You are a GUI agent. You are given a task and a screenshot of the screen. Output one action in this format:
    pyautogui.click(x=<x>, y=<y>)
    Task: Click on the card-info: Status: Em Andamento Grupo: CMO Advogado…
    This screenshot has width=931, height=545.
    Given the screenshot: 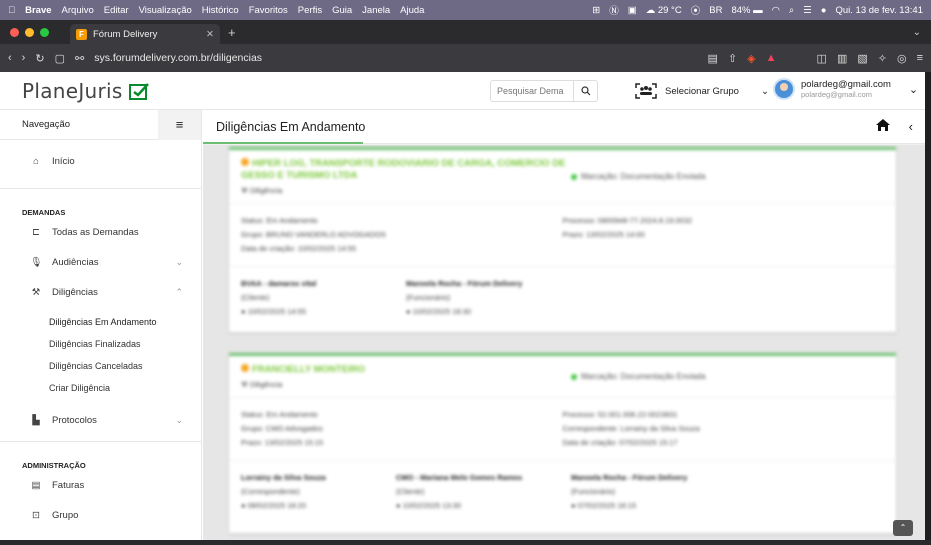 What is the action you would take?
    pyautogui.click(x=562, y=429)
    